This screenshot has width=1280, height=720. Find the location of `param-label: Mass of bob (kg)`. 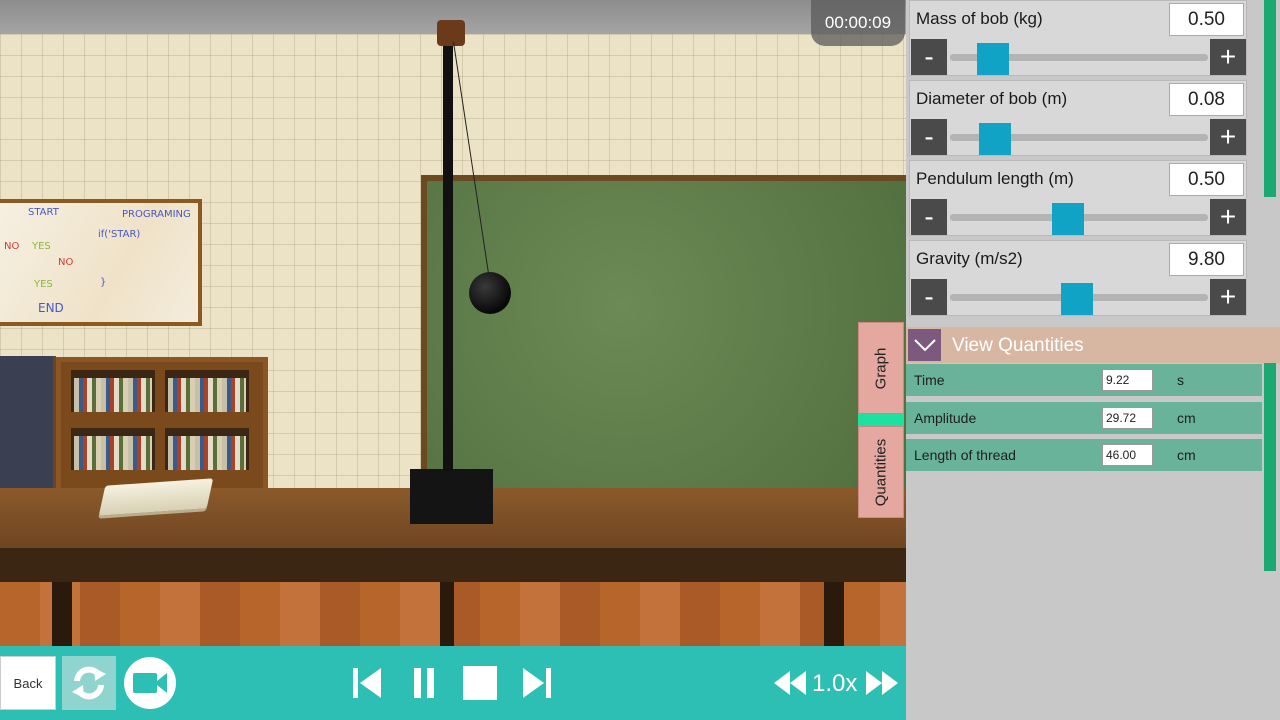

param-label: Mass of bob (kg) is located at coordinates (979, 18).